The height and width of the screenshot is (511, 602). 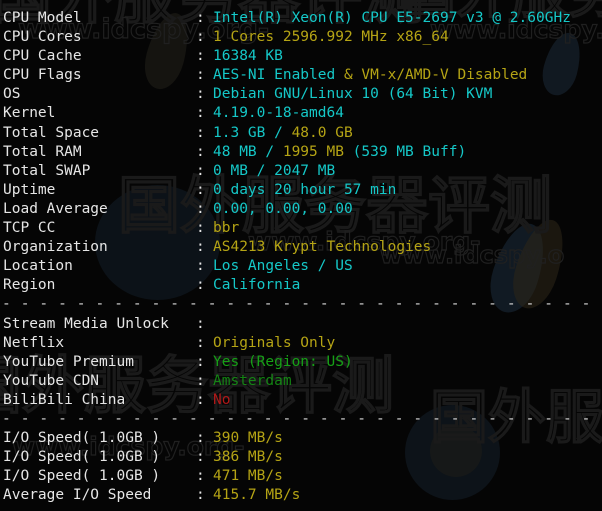 I want to click on value-segment: No, so click(x=222, y=399).